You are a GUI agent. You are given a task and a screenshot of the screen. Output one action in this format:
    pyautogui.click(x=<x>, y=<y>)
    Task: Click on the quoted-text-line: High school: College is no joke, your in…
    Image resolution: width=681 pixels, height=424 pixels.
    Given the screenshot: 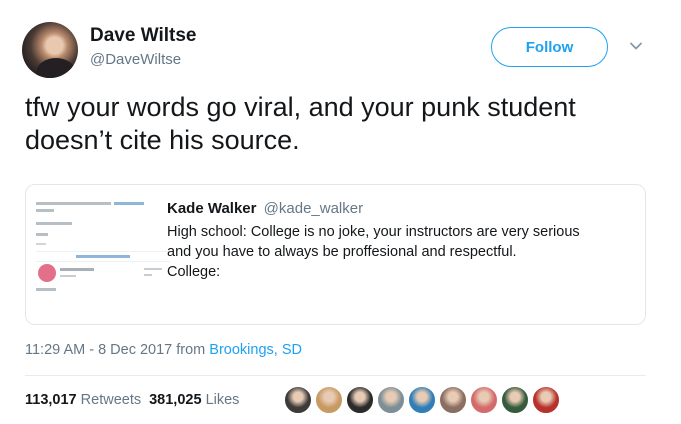 What is the action you would take?
    pyautogui.click(x=373, y=232)
    